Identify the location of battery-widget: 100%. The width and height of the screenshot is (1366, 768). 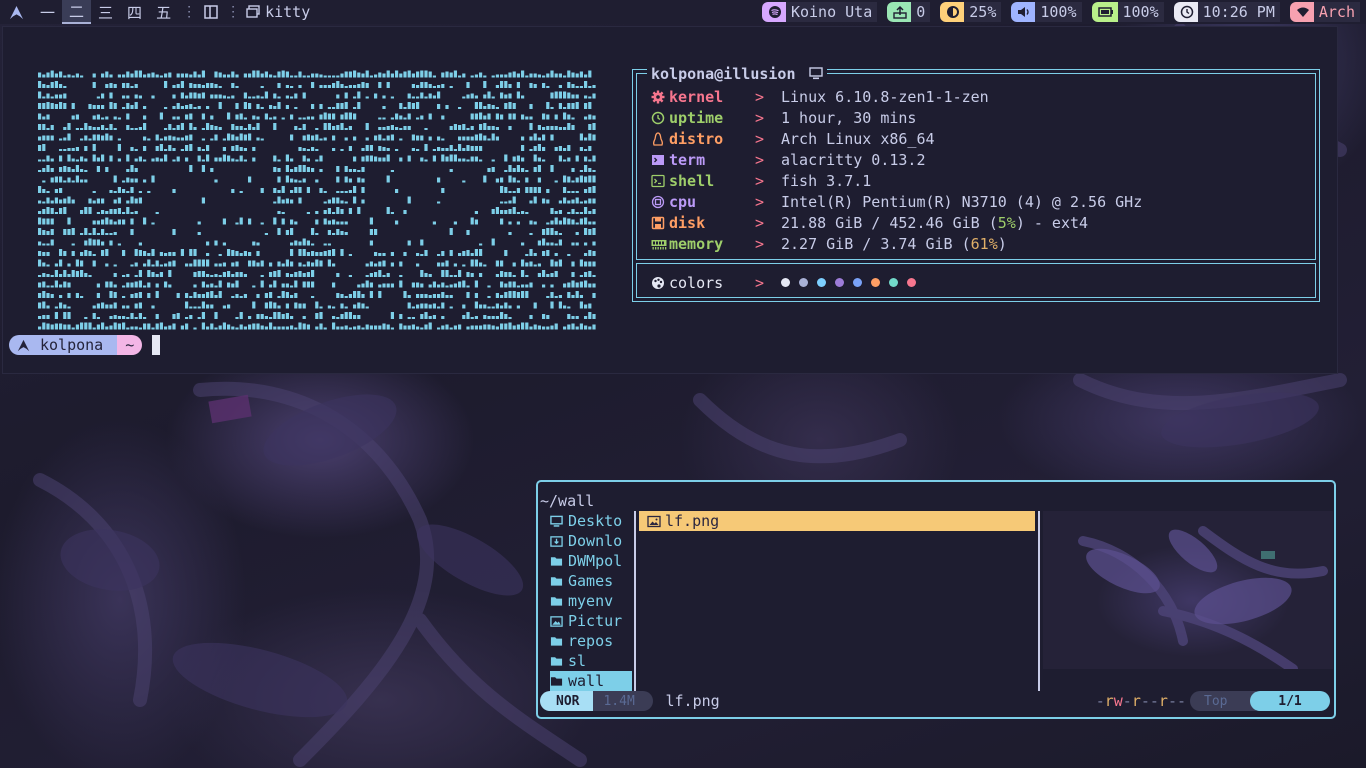
(1129, 12).